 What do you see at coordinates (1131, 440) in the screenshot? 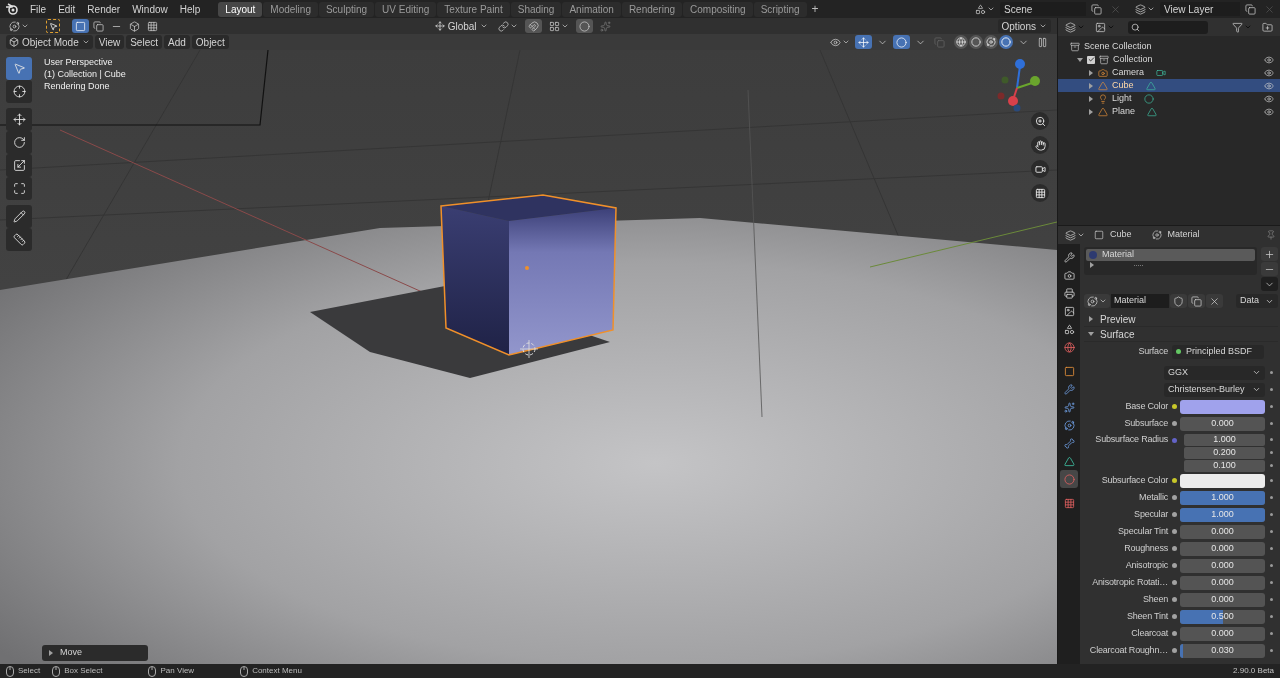
I see `property-label: Subsurface Radius` at bounding box center [1131, 440].